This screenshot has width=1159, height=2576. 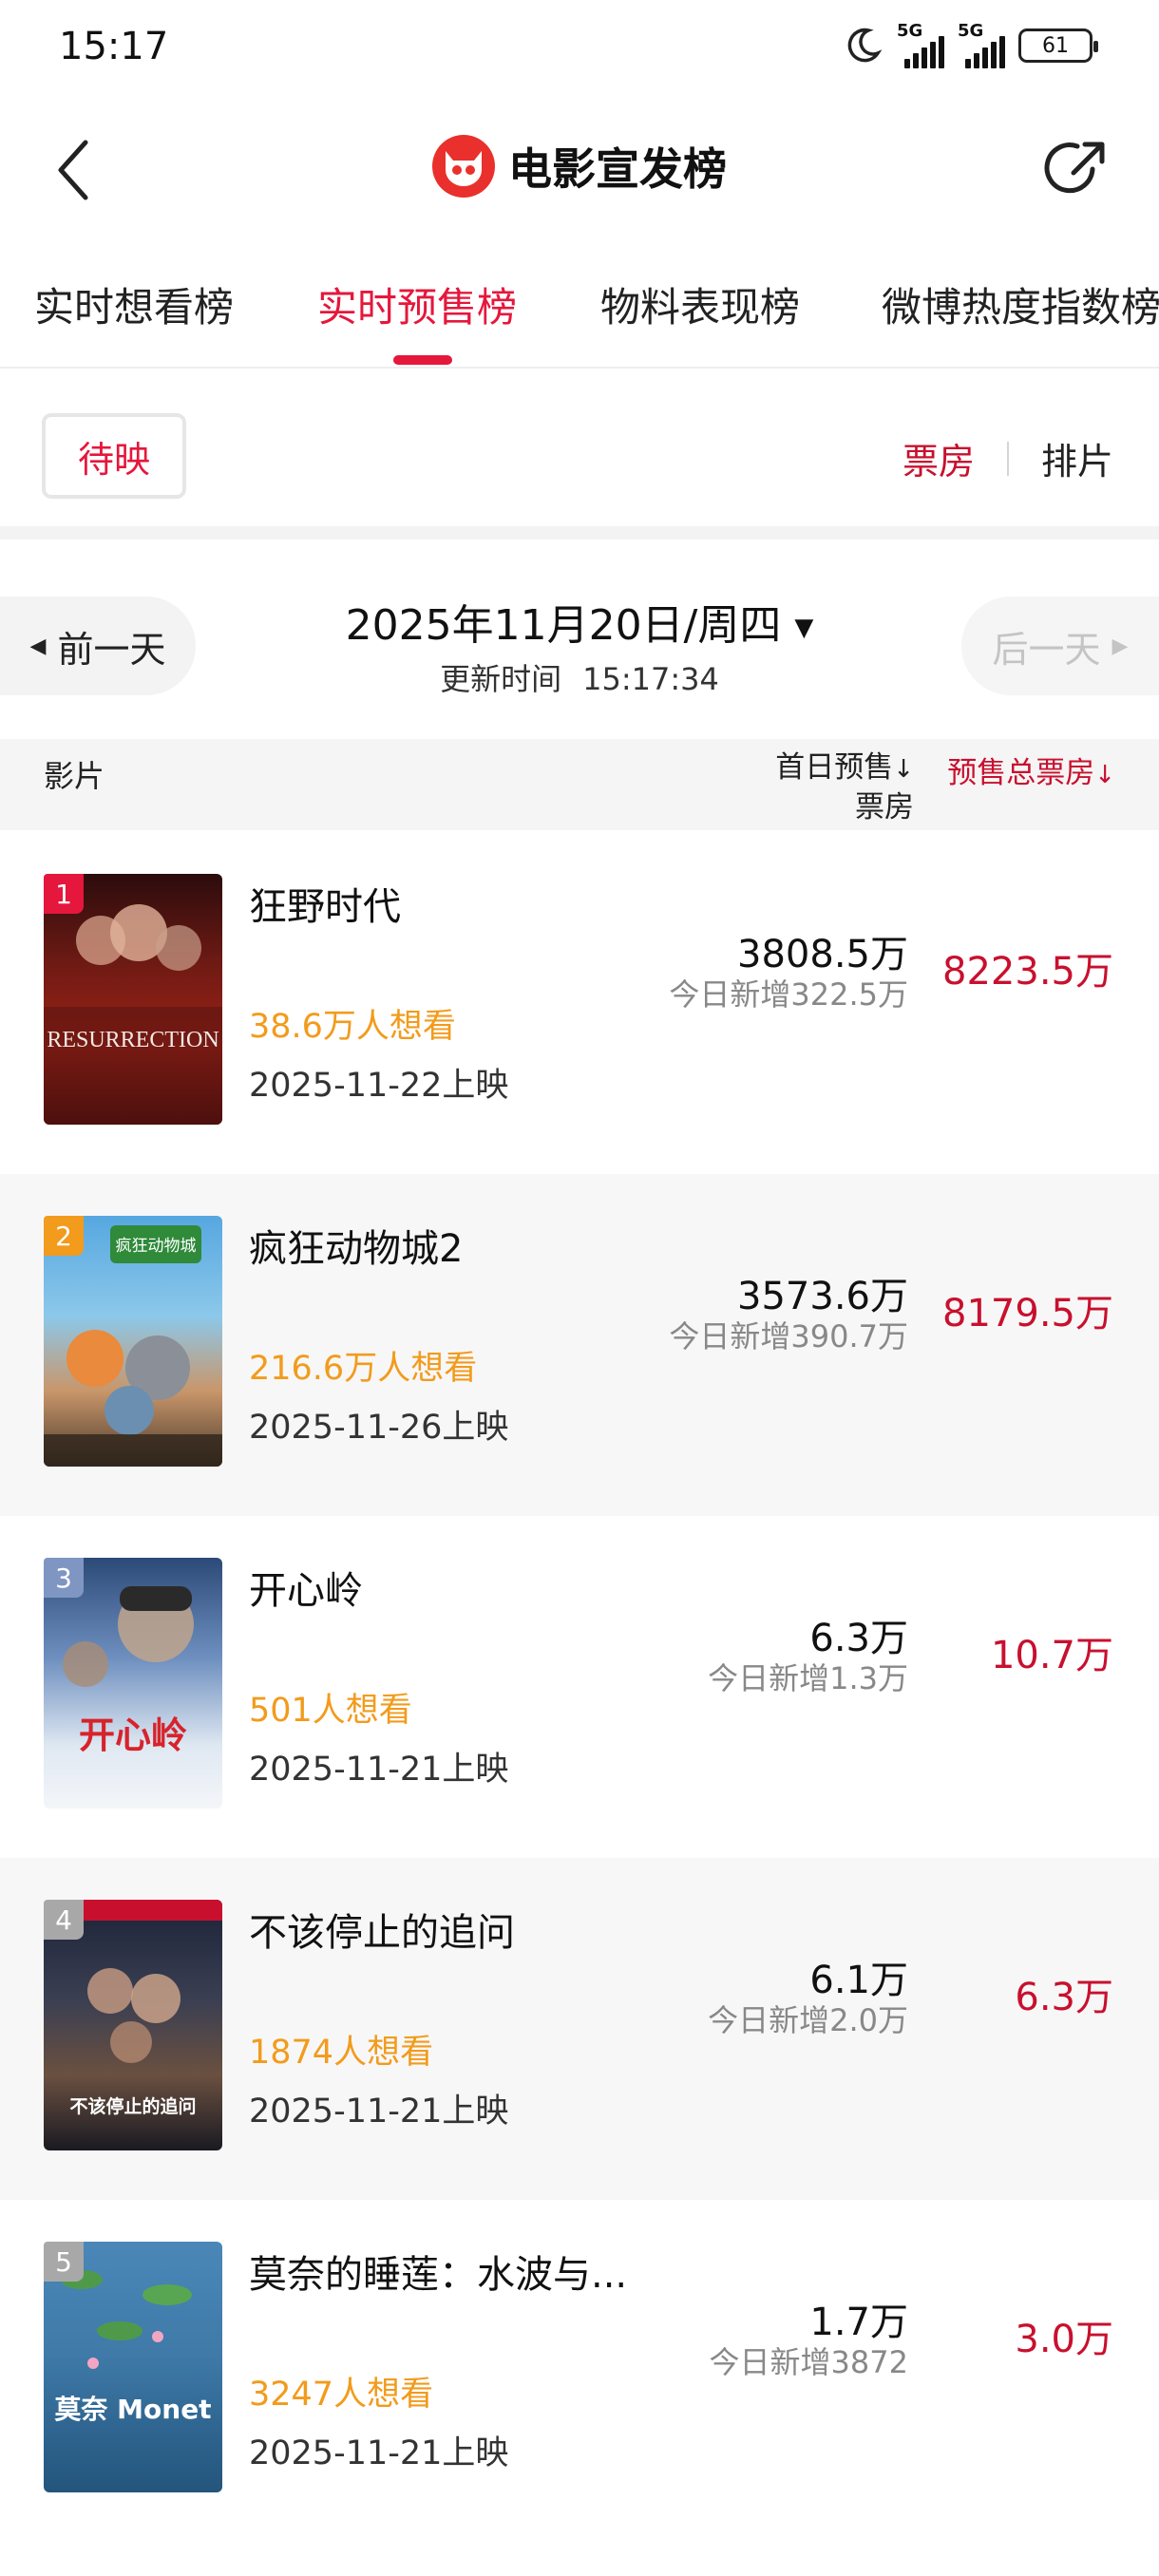 What do you see at coordinates (788, 995) in the screenshot?
I see `today-increase: 今日新增322.5万` at bounding box center [788, 995].